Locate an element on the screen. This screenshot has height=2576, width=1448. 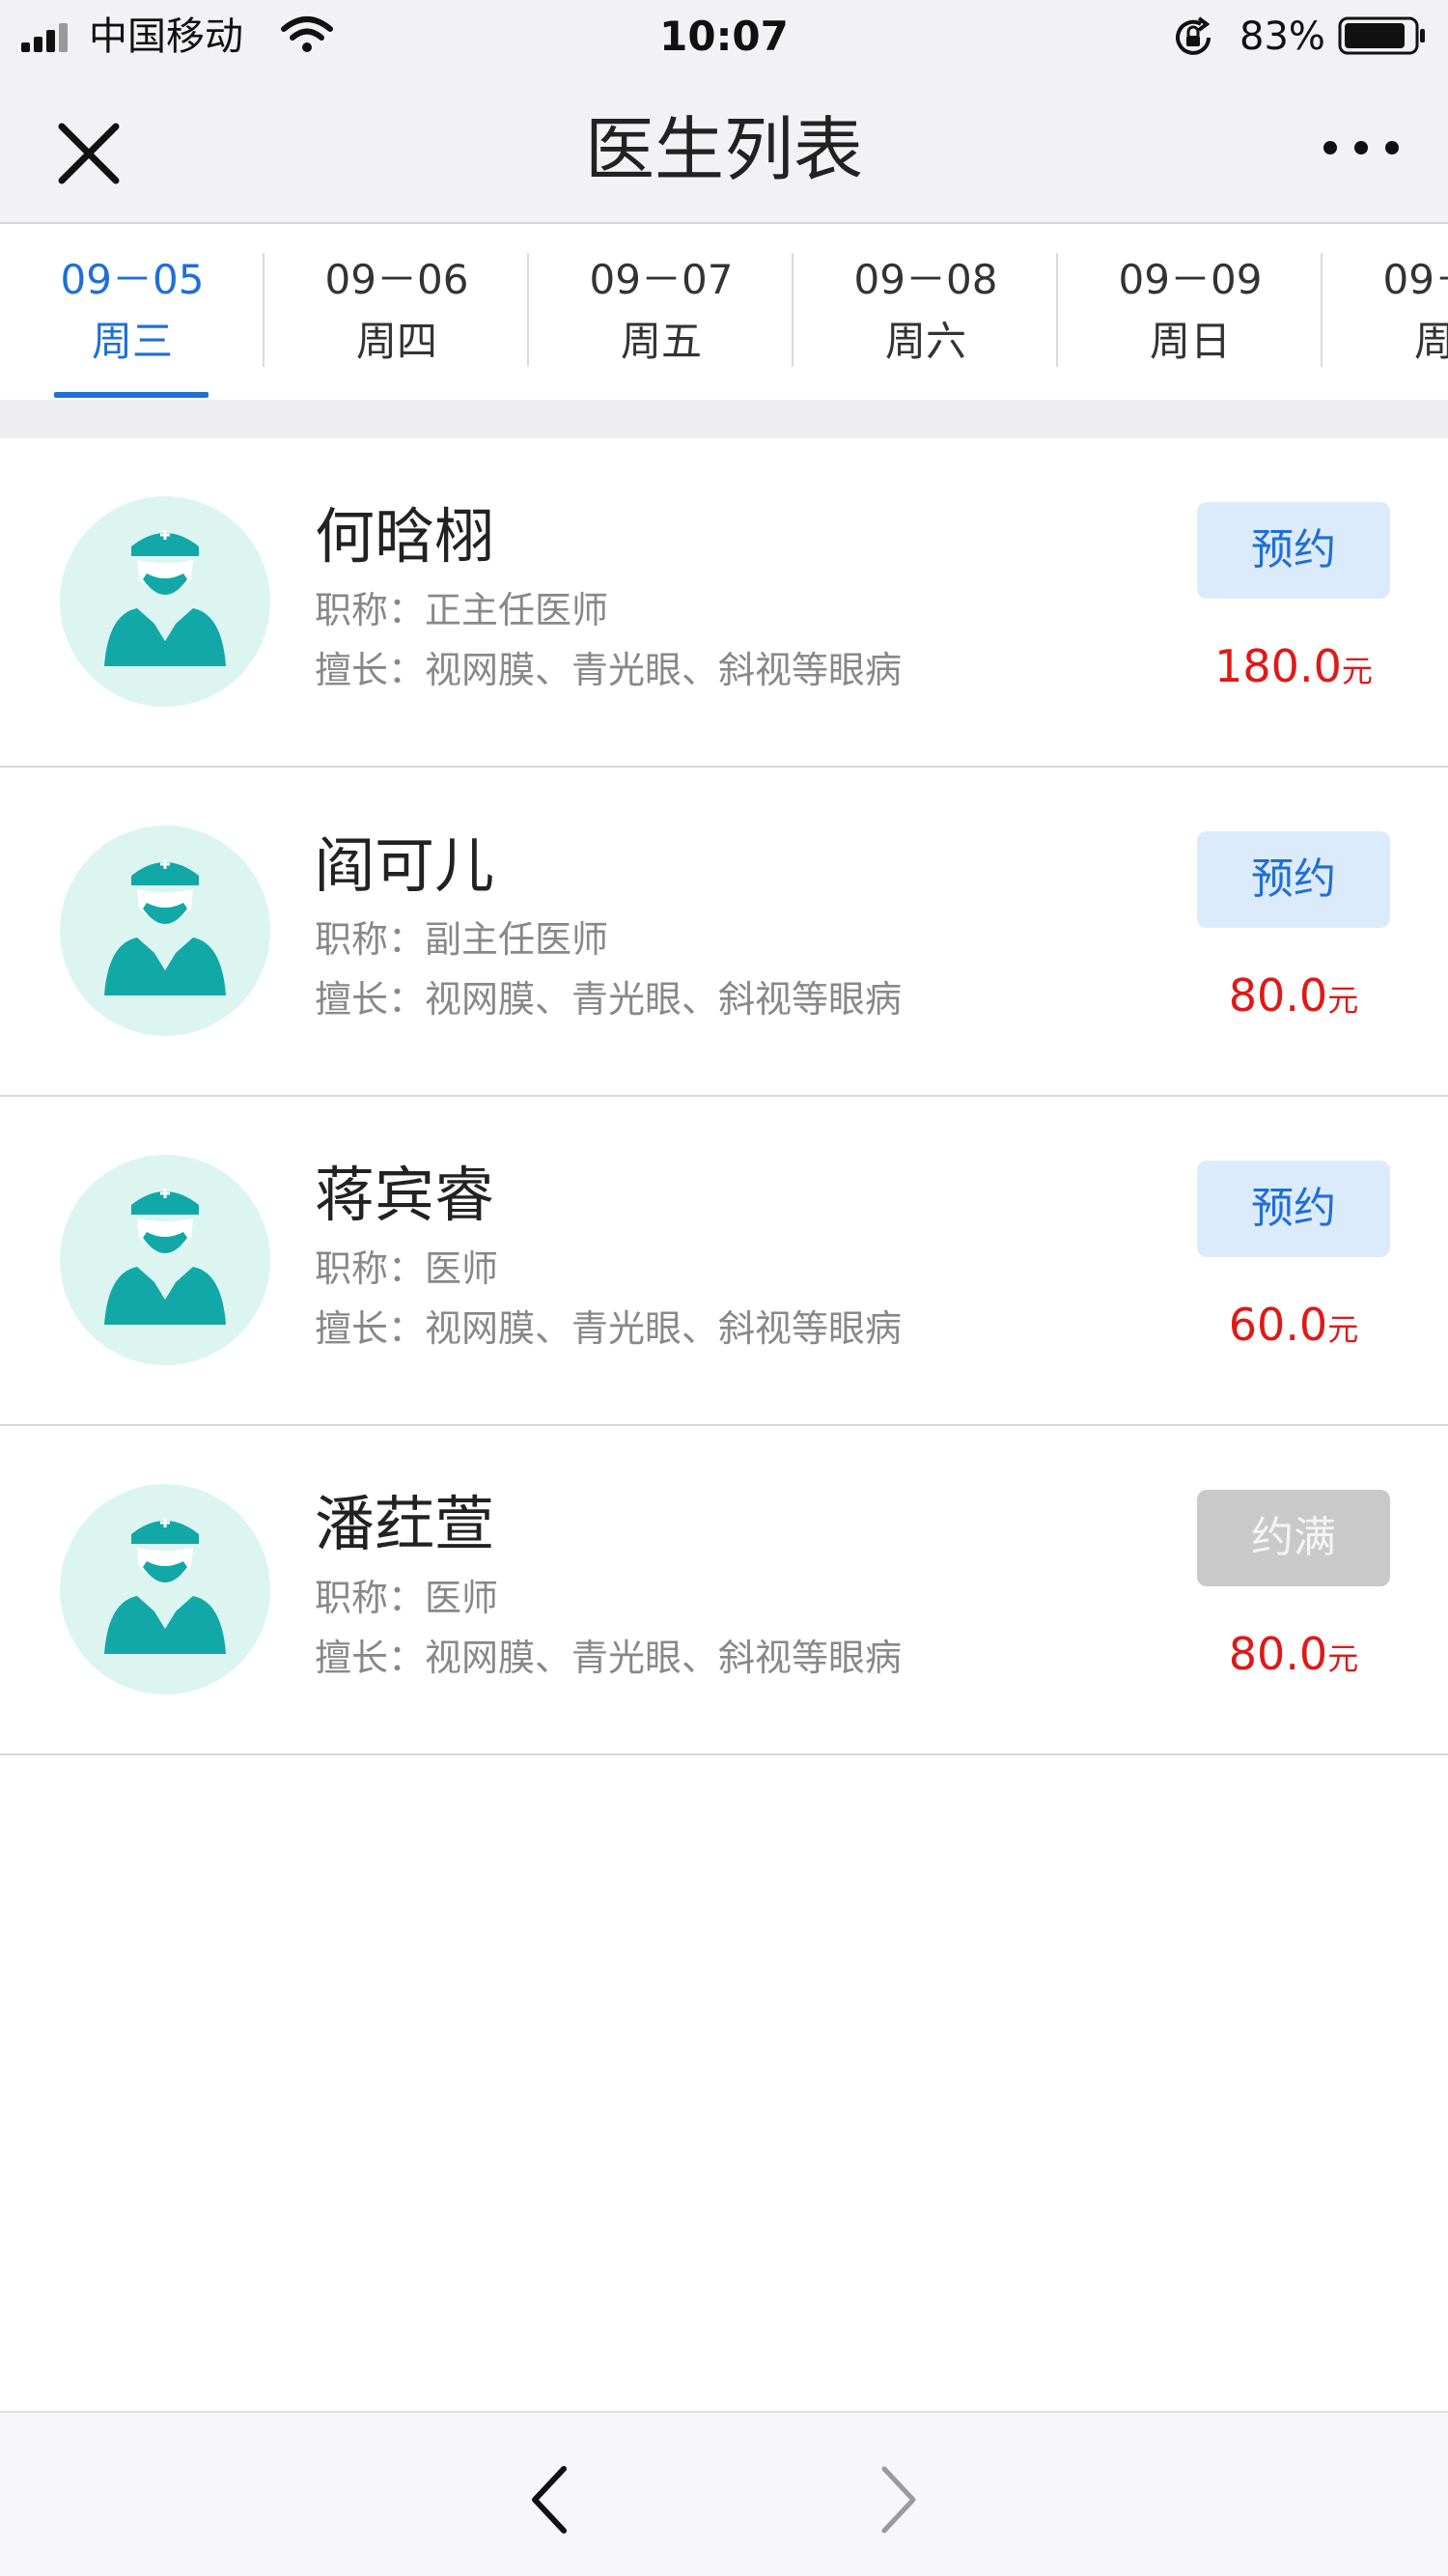
fully-booked-button: 约满 is located at coordinates (1294, 1538).